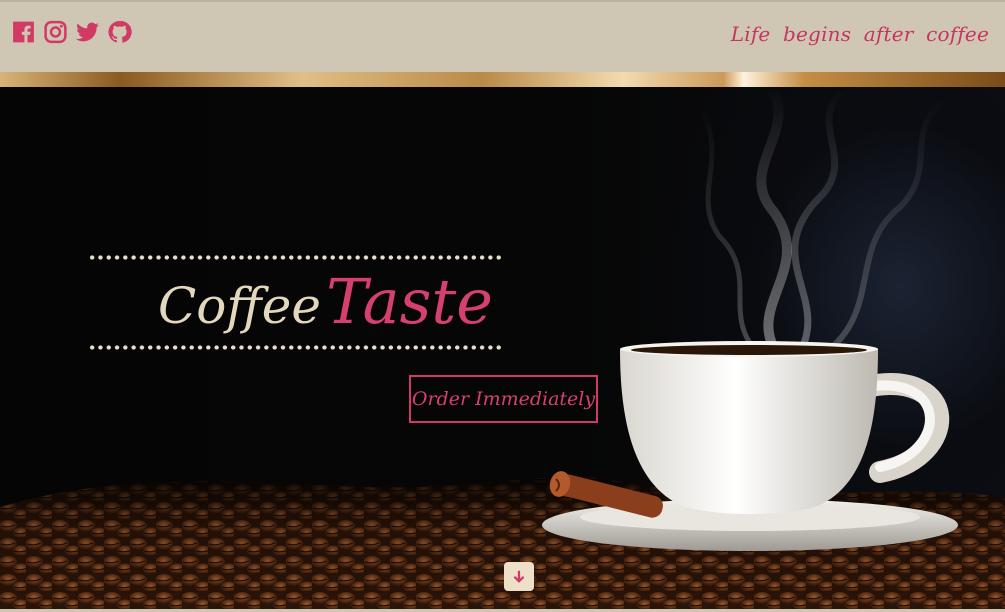 The height and width of the screenshot is (612, 1005). I want to click on arrow-down-icon, so click(519, 576).